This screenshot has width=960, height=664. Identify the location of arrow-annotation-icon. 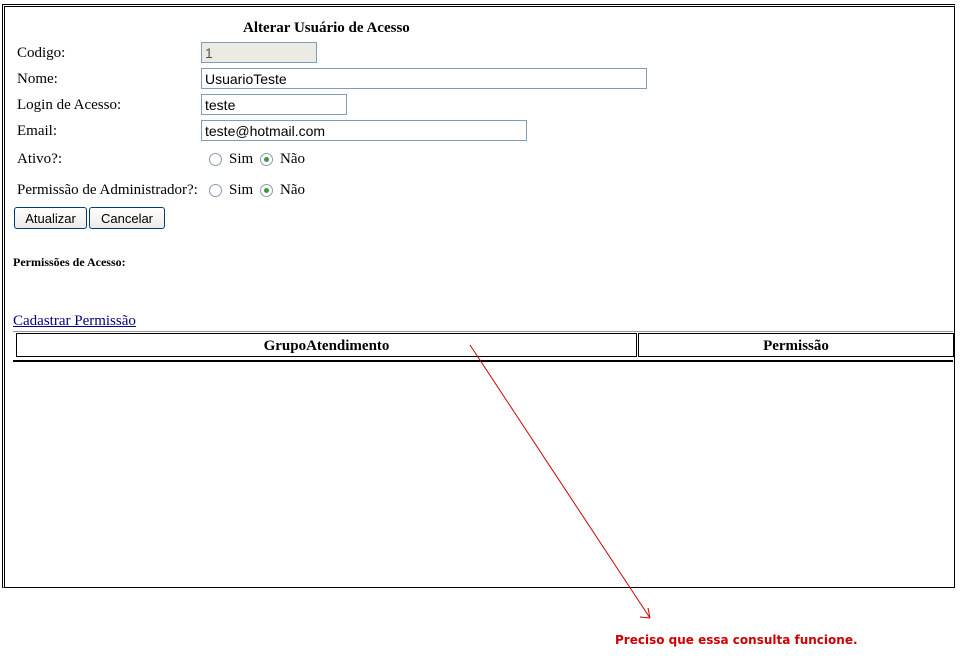
(560, 481).